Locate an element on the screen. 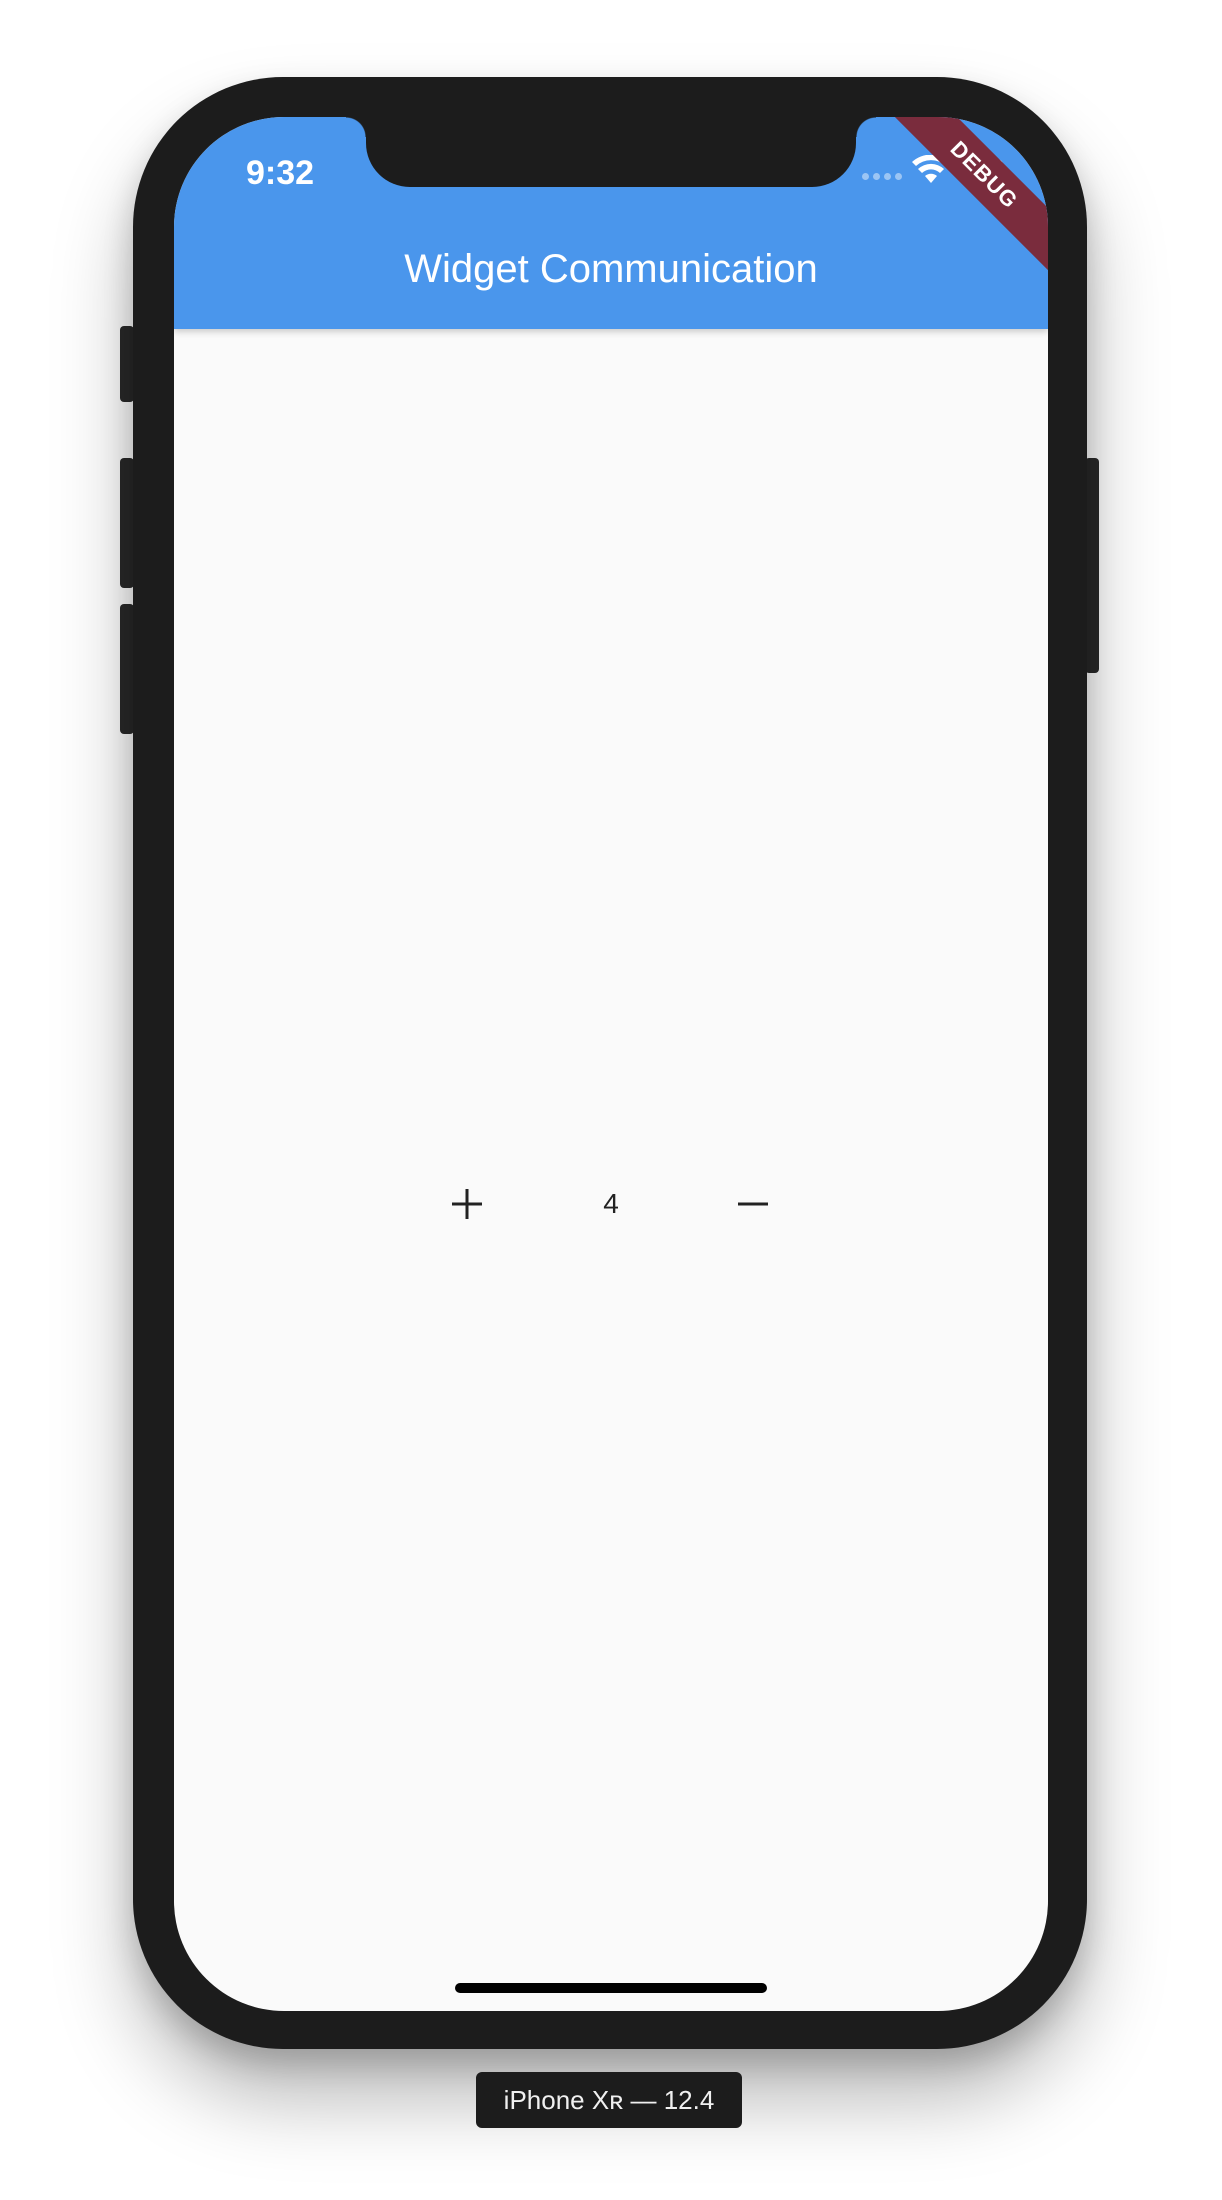  plus-icon is located at coordinates (467, 1204).